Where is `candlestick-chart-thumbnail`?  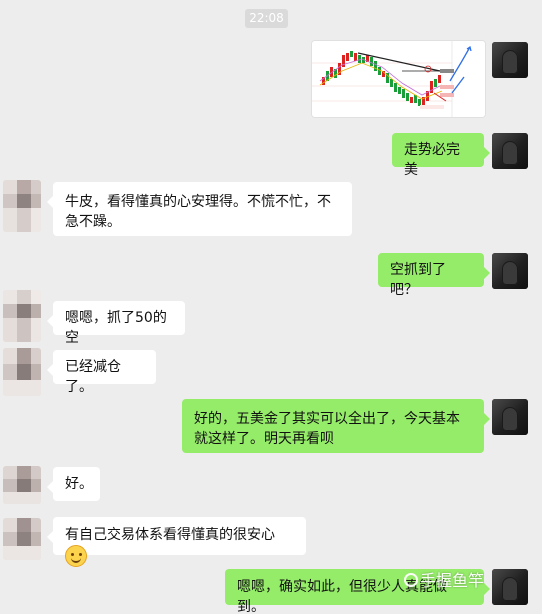
candlestick-chart-thumbnail is located at coordinates (398, 79).